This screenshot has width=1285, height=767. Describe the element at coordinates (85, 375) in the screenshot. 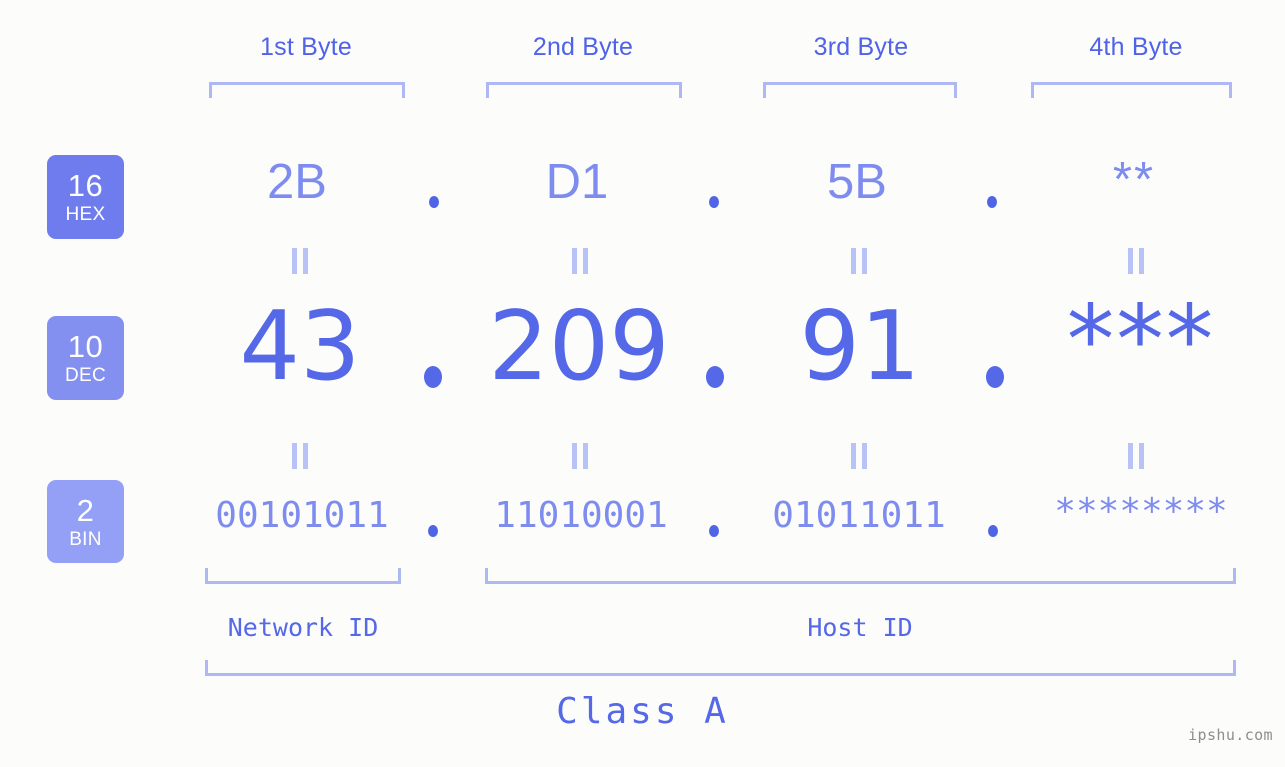

I see `base-badge-dec-name: DEC` at that location.